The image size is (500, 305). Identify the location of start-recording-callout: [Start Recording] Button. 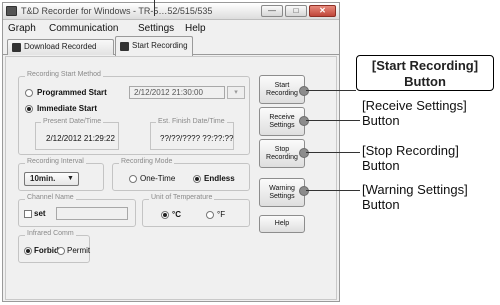
(425, 73).